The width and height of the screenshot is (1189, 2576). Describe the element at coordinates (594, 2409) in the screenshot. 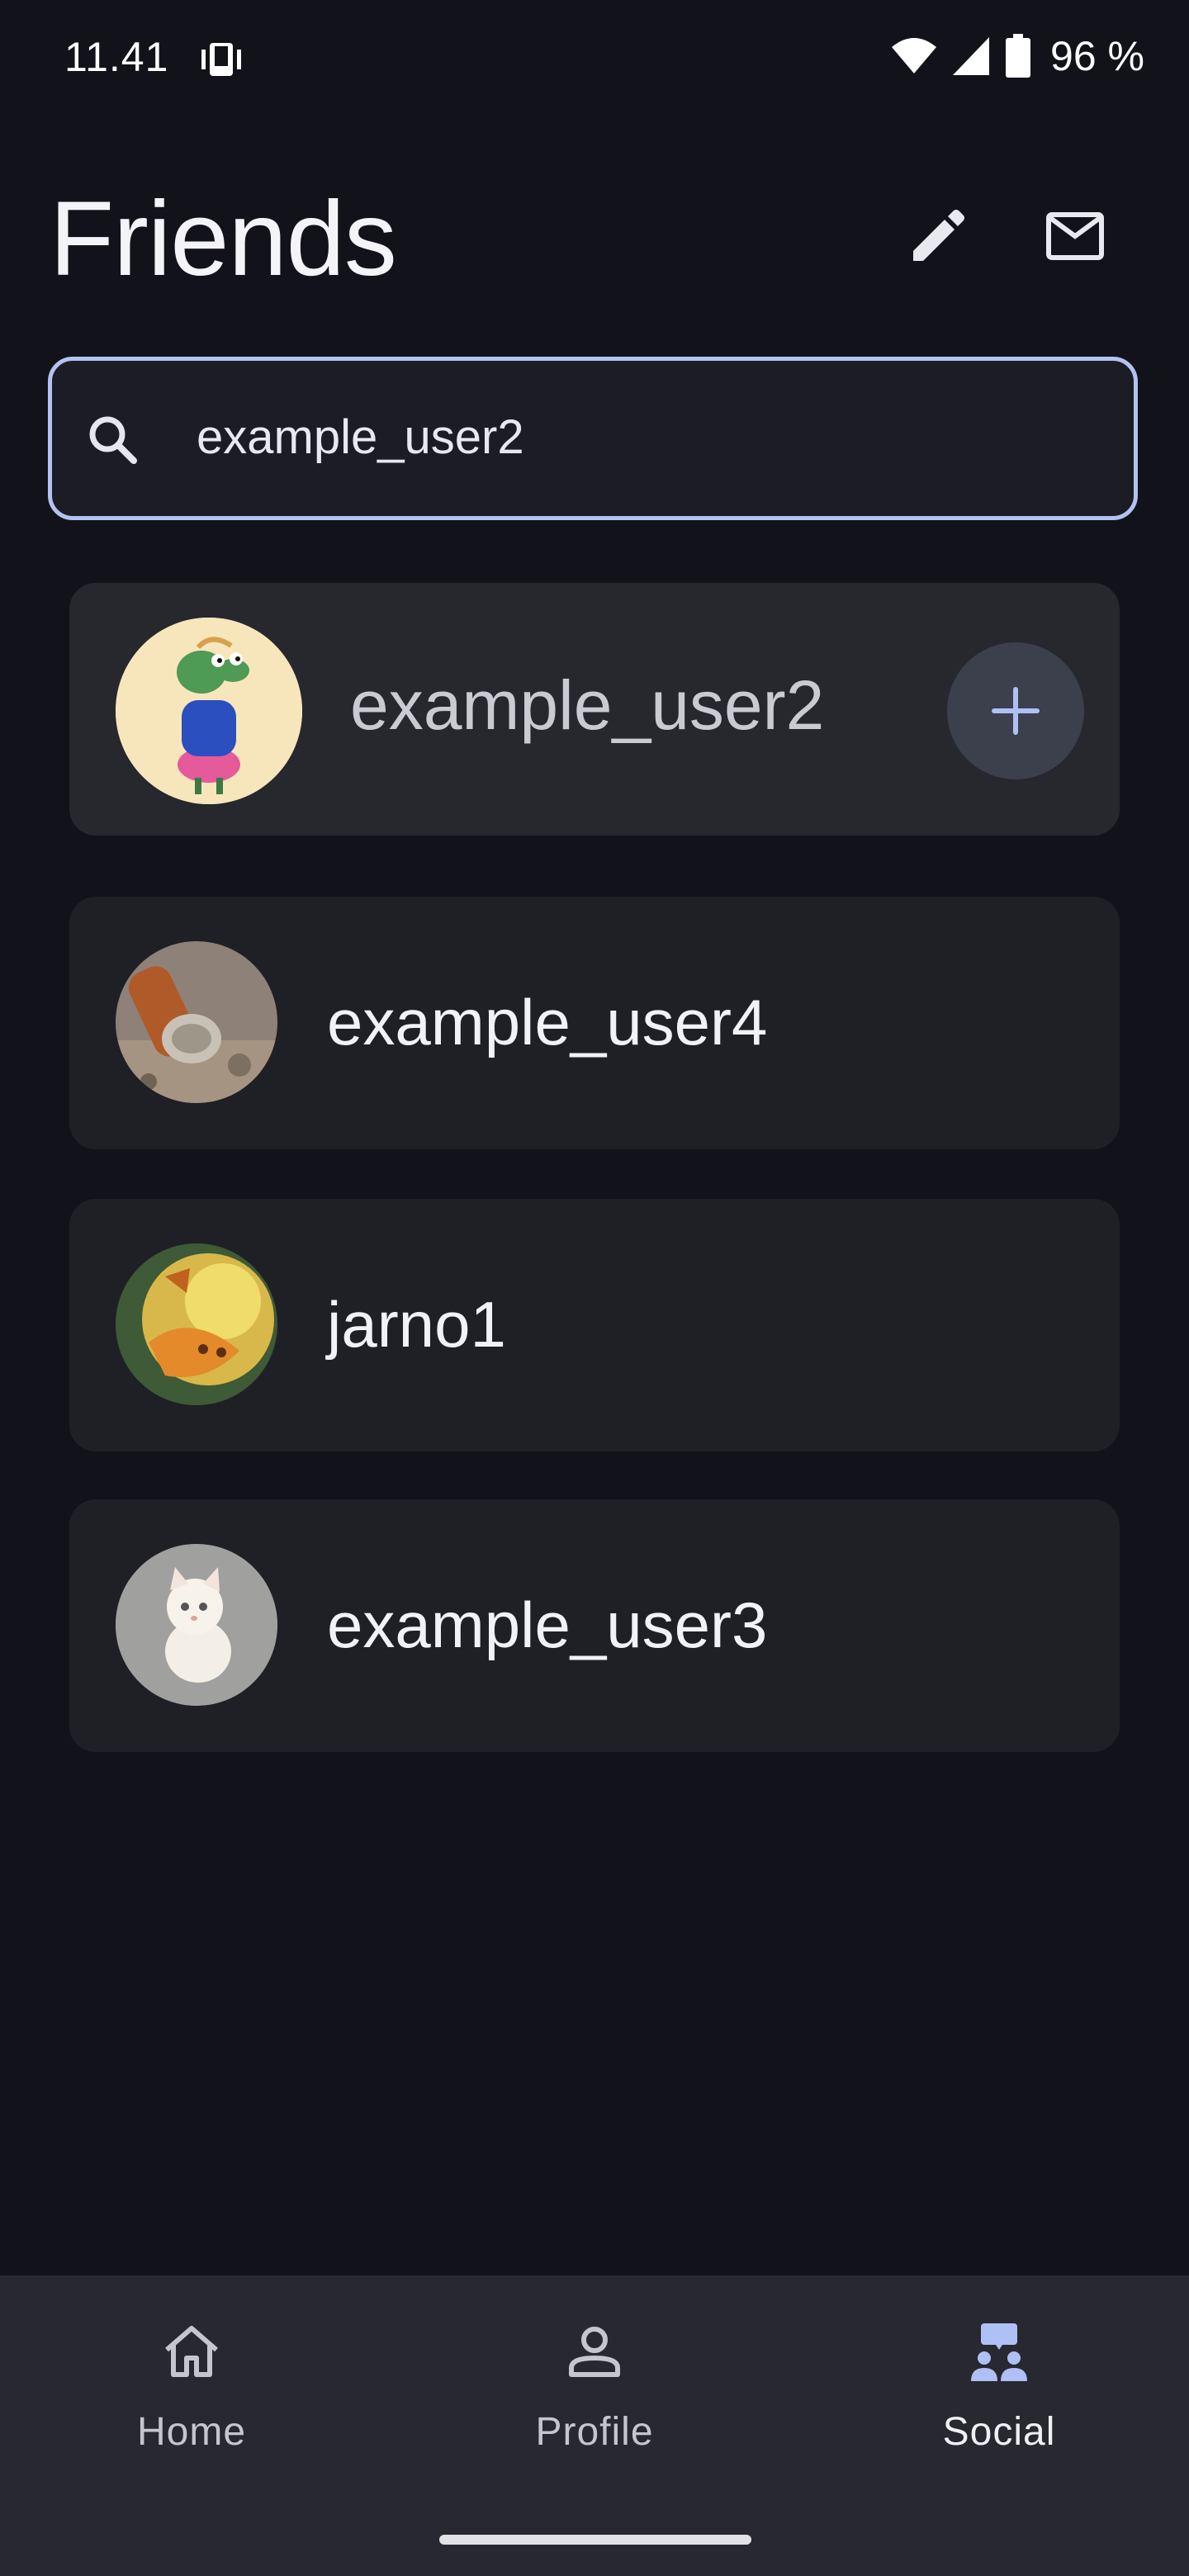

I see `nav-item-profile: Profile` at that location.